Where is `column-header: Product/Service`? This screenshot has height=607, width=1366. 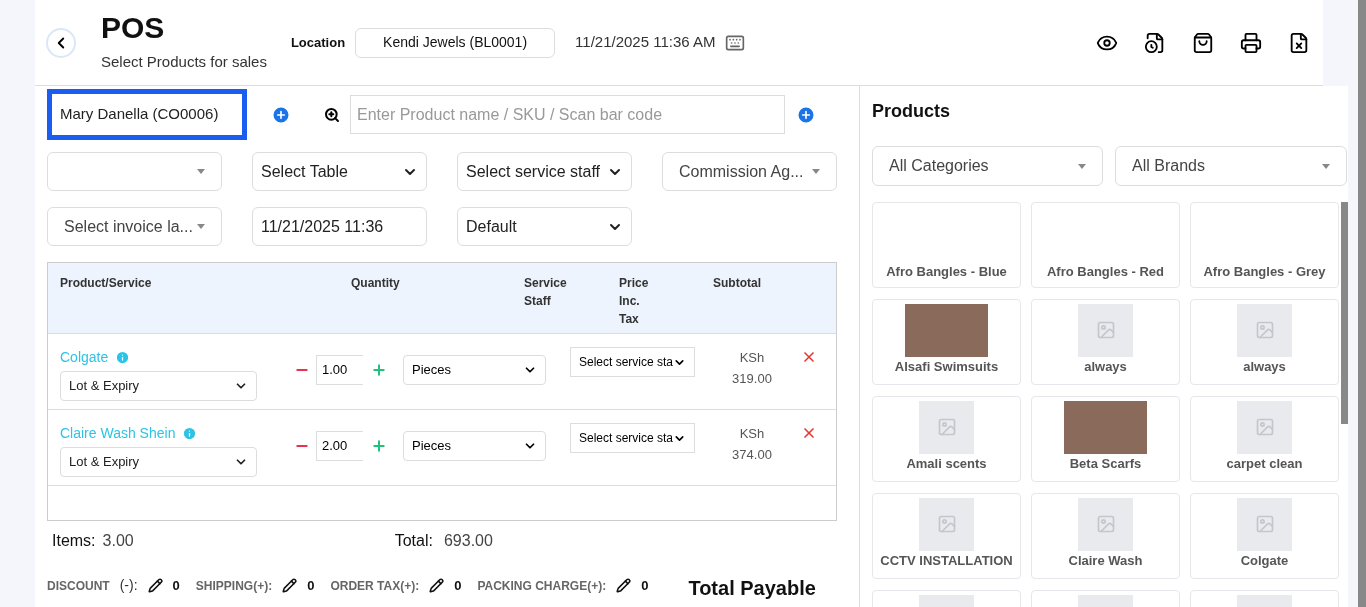
column-header: Product/Service is located at coordinates (106, 283).